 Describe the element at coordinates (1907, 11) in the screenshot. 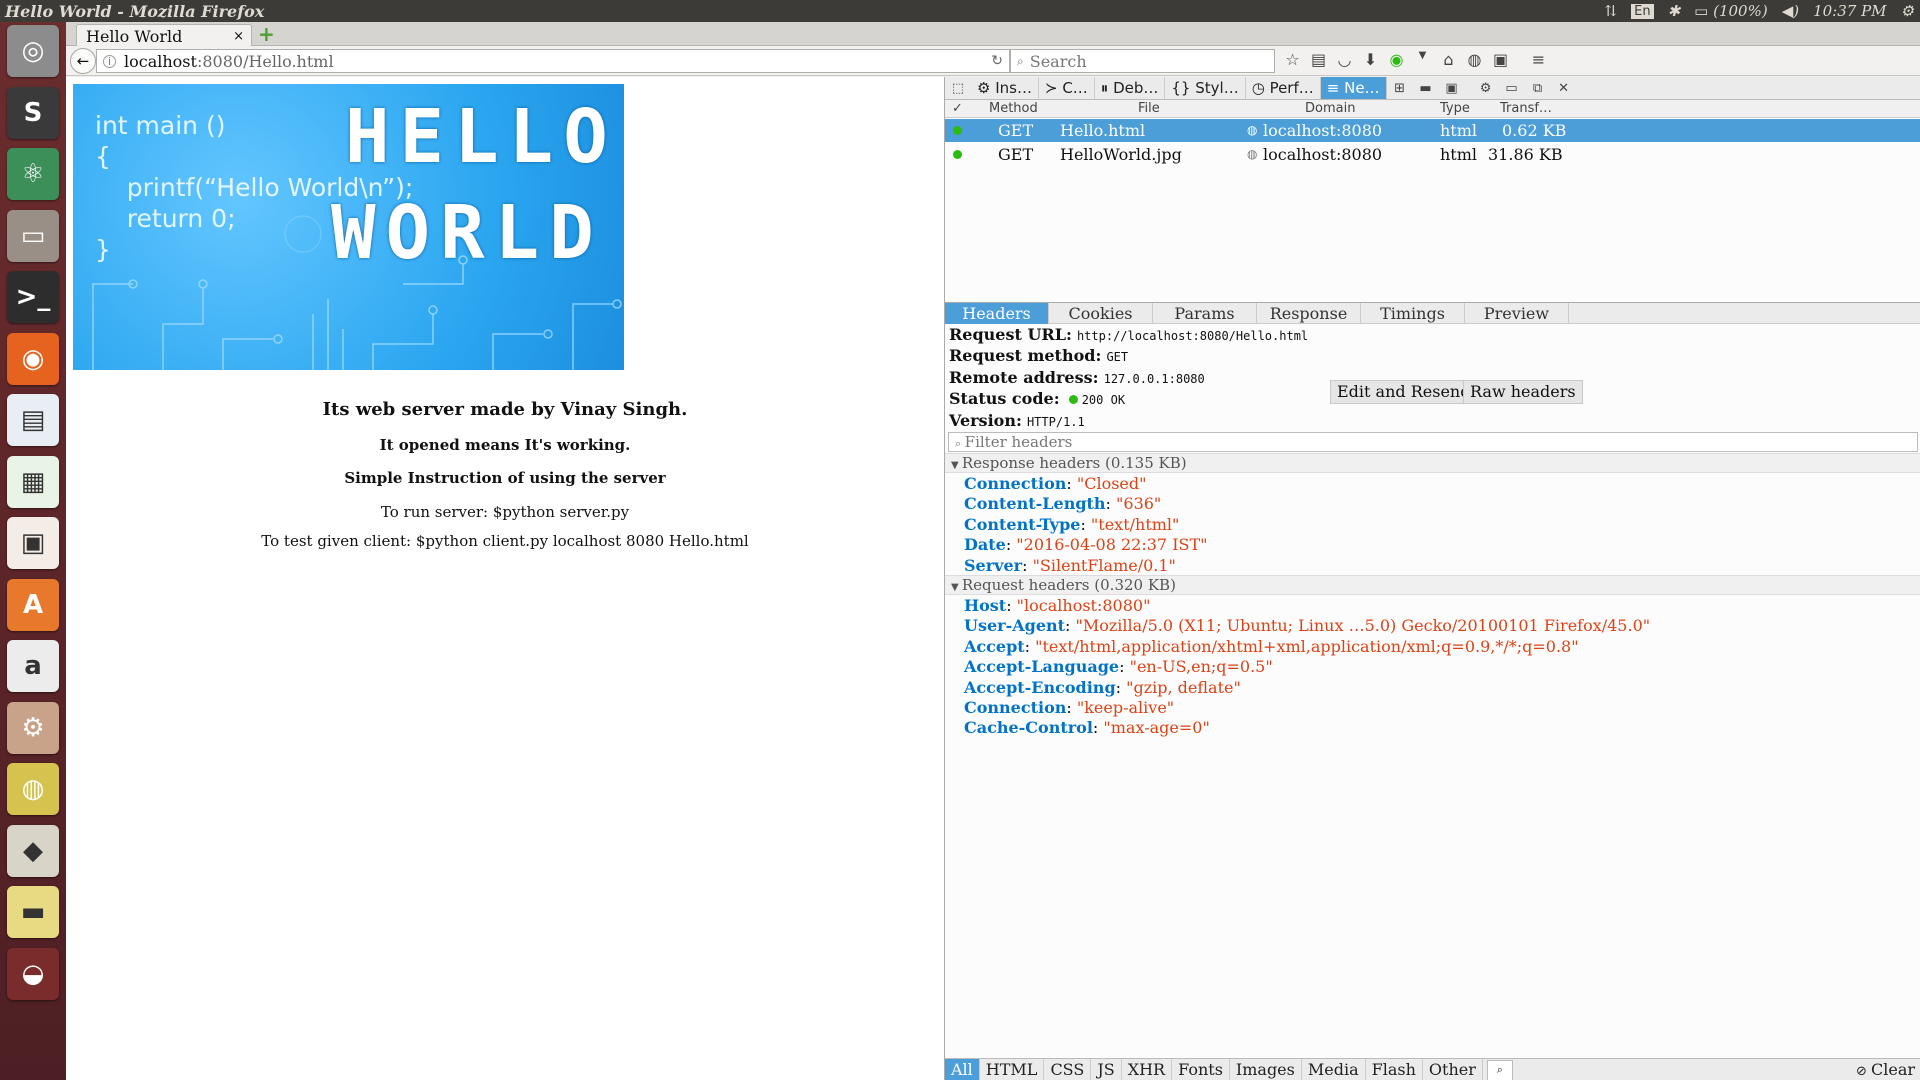

I see `session-gear-icon: ⚙` at that location.